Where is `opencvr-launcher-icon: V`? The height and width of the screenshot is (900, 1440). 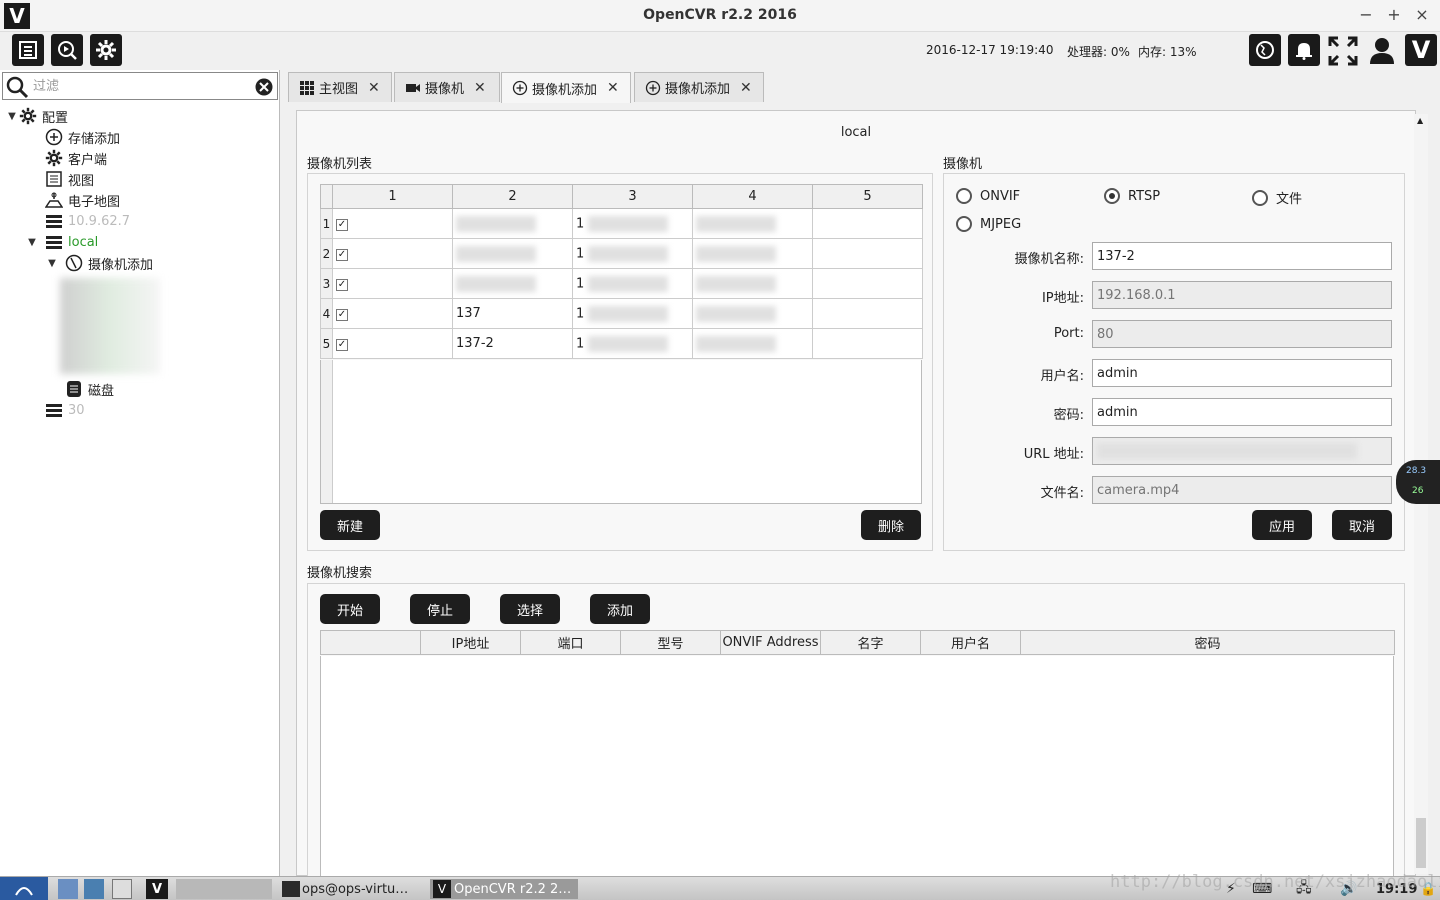 opencvr-launcher-icon: V is located at coordinates (157, 889).